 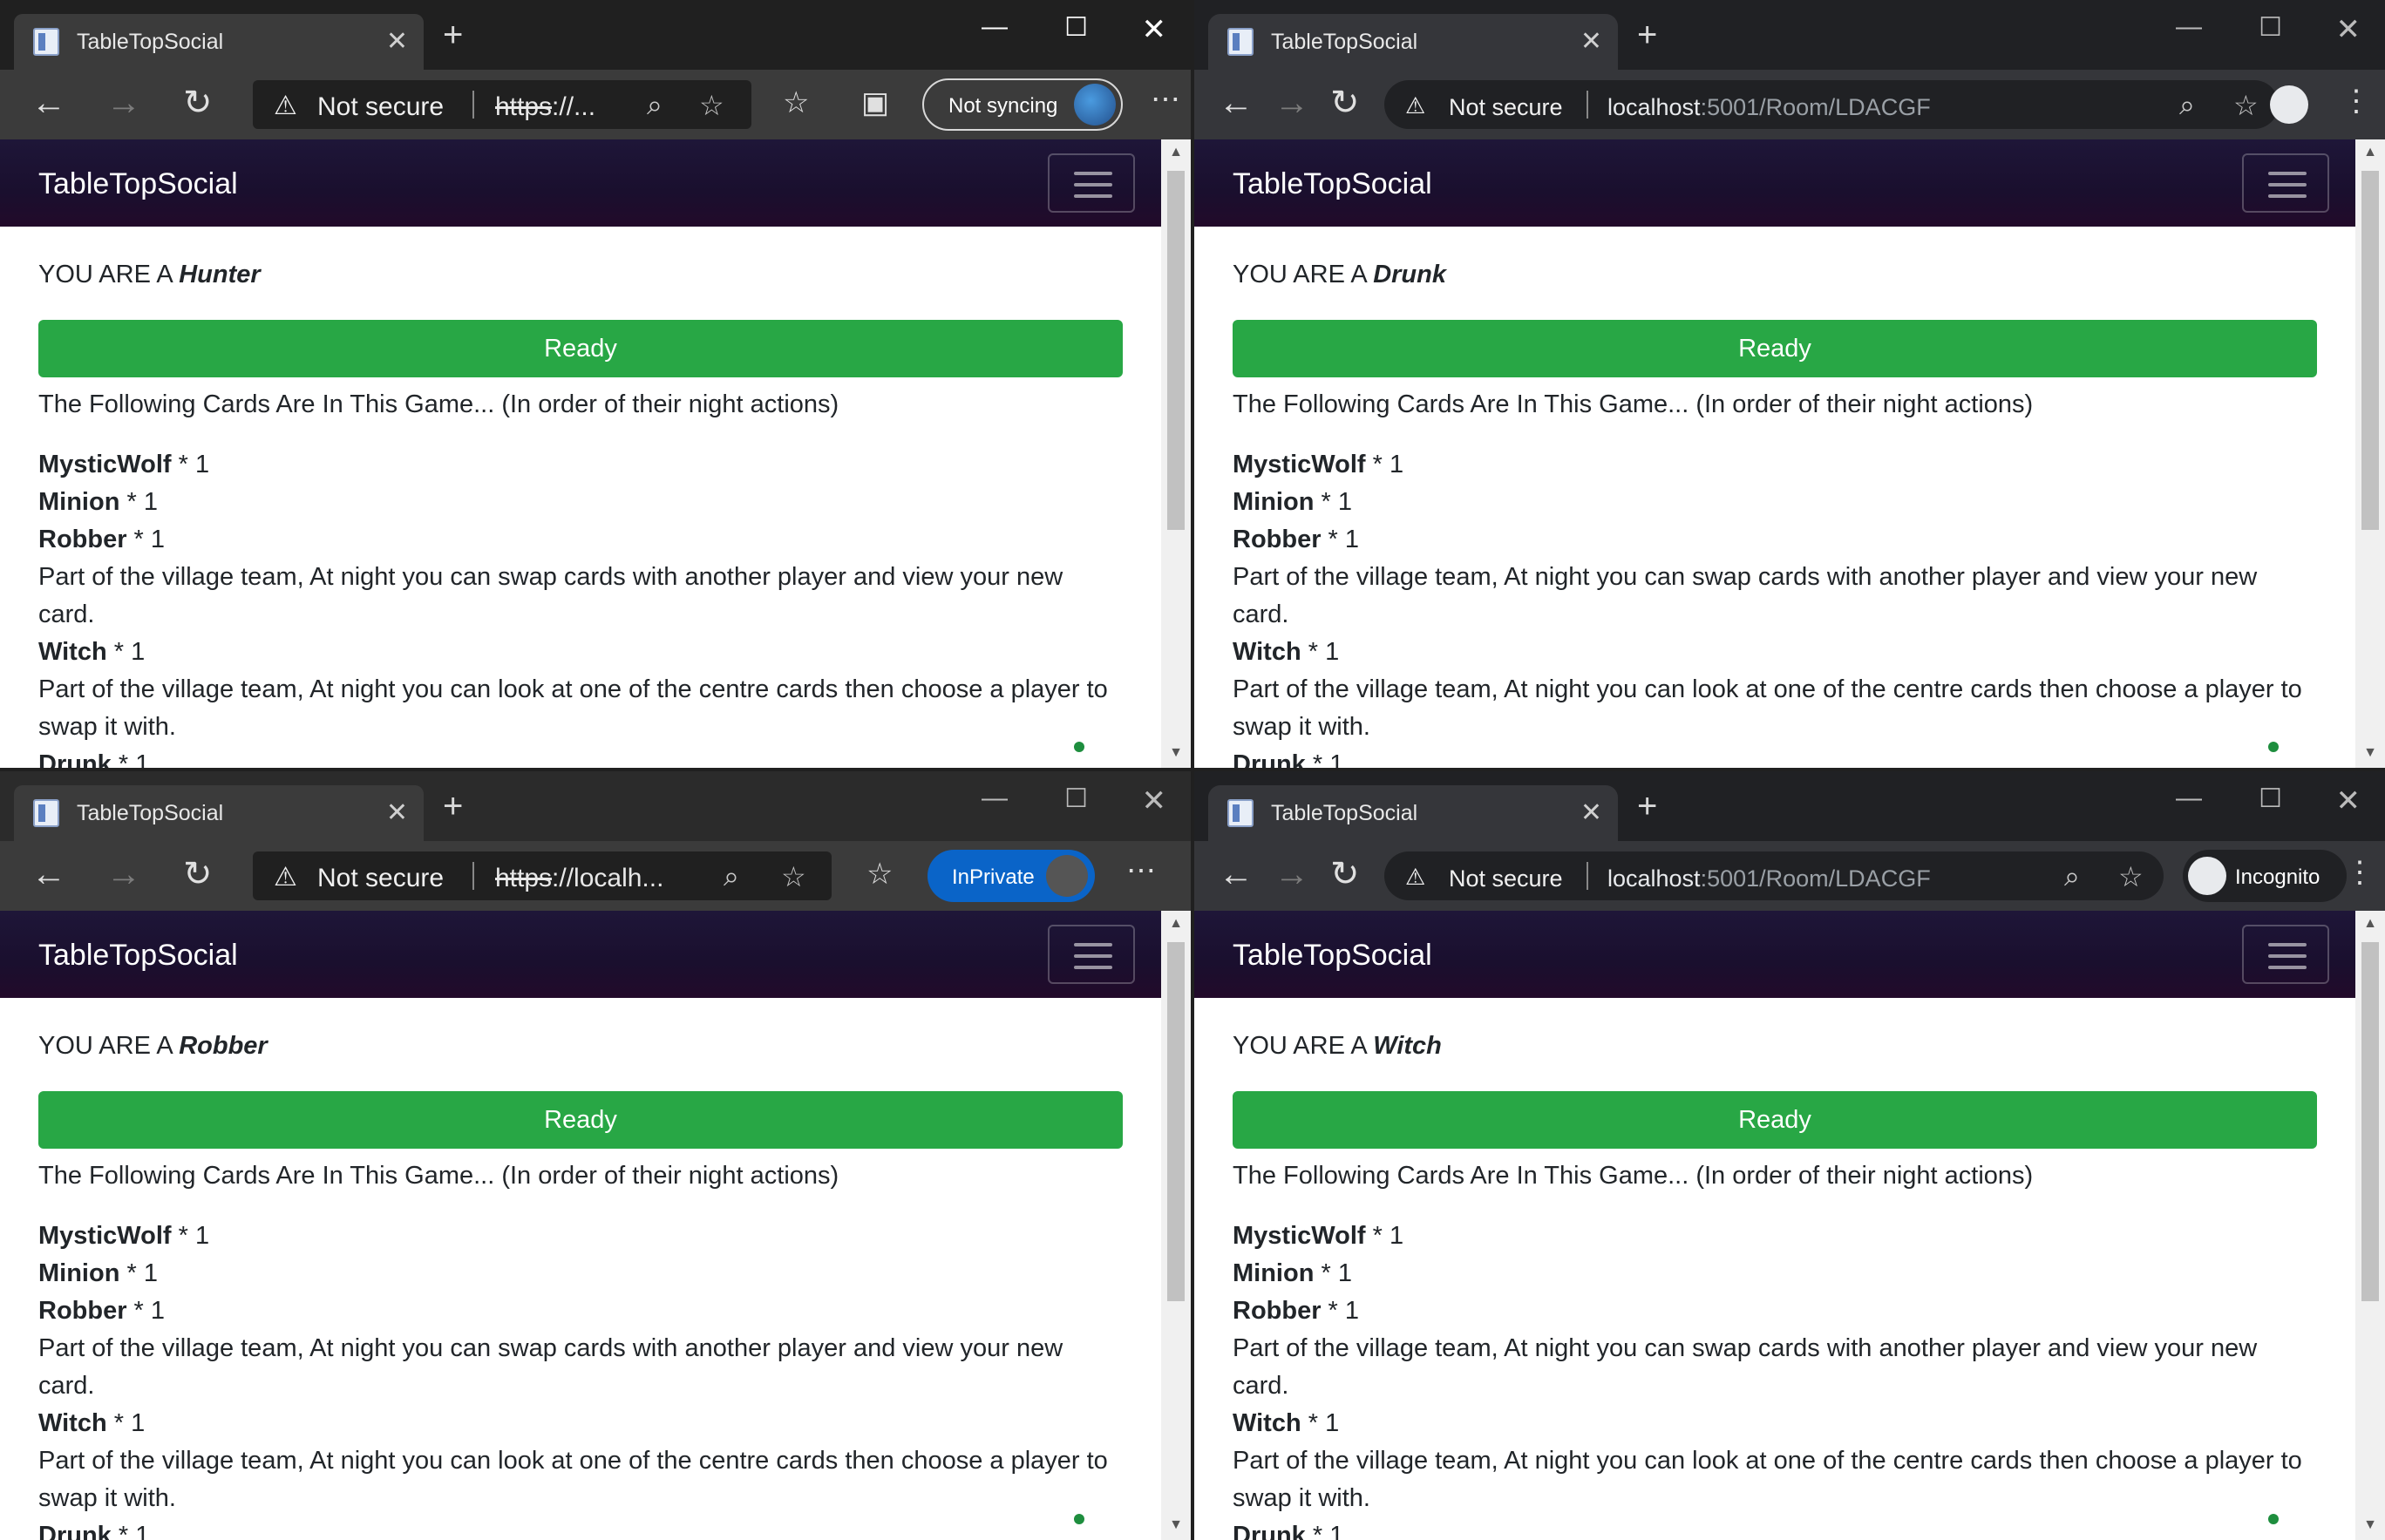 What do you see at coordinates (875, 102) in the screenshot?
I see `collections-icon: ▣` at bounding box center [875, 102].